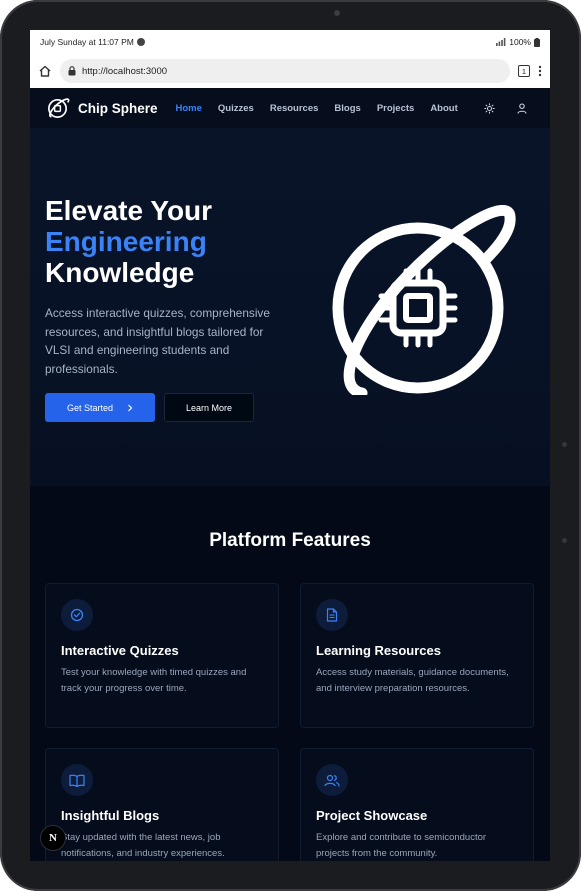 The height and width of the screenshot is (891, 581). Describe the element at coordinates (520, 42) in the screenshot. I see `battery-percent: 100%` at that location.